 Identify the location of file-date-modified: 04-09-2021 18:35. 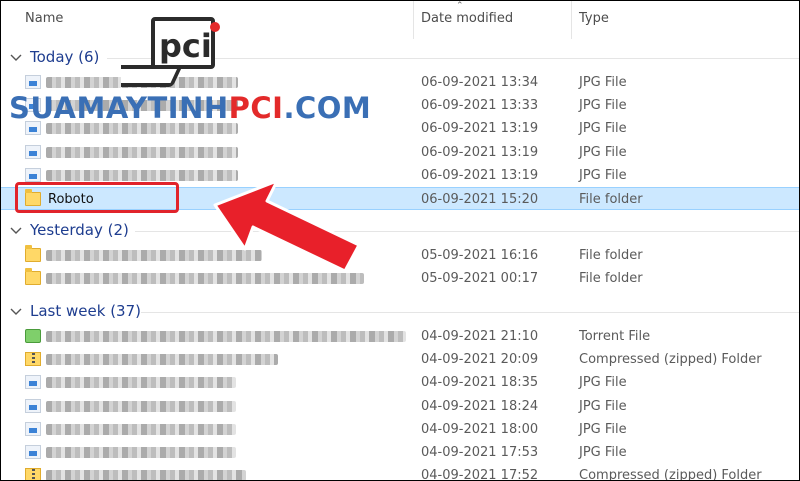
(480, 382).